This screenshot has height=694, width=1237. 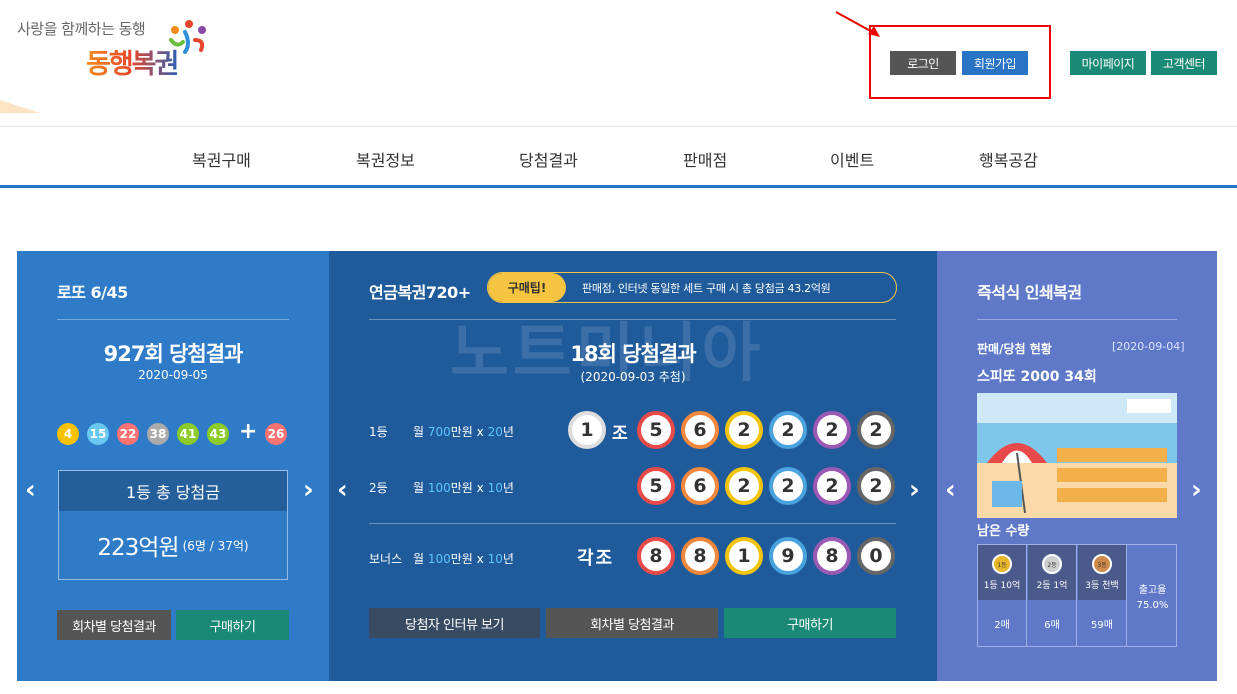 I want to click on instant-title: 즉석식 인쇄복권, so click(x=1029, y=292).